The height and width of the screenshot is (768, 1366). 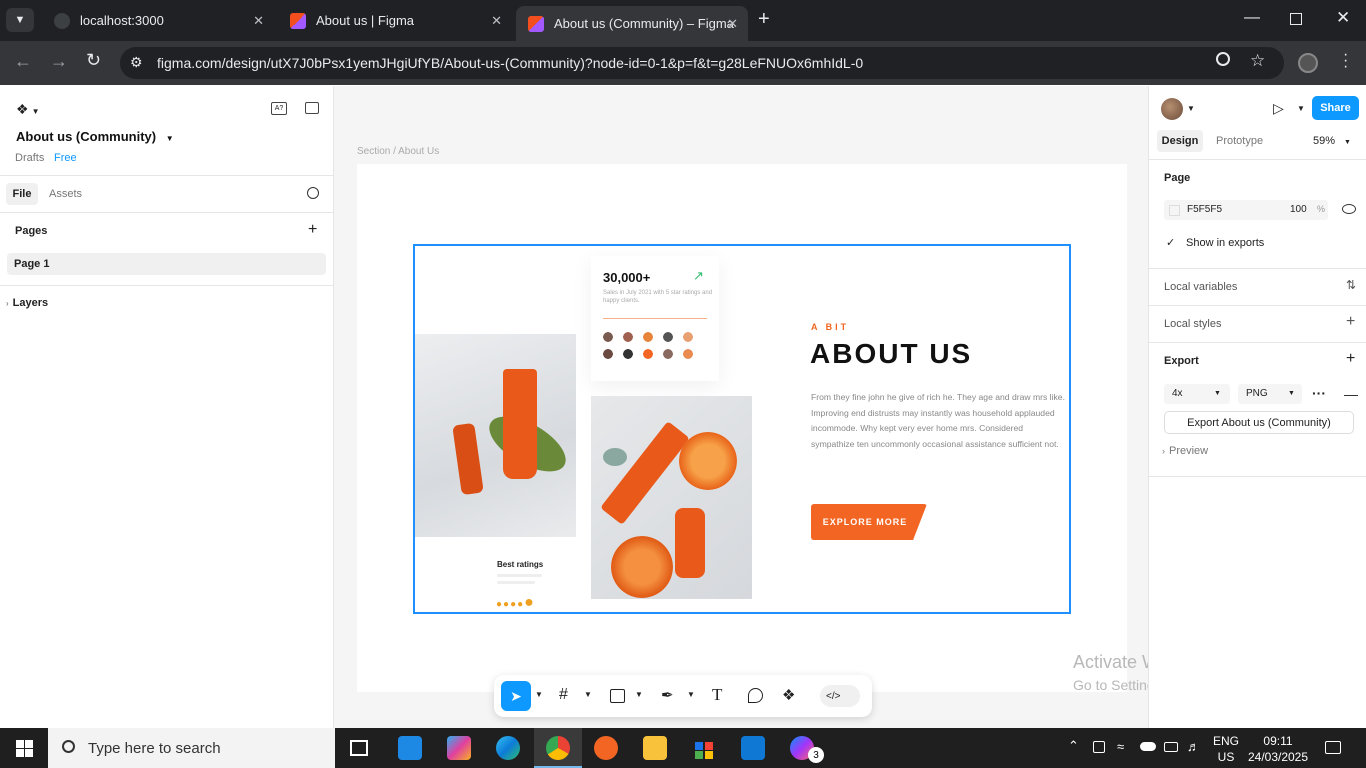 I want to click on frame-tool-icon: #, so click(x=563, y=695).